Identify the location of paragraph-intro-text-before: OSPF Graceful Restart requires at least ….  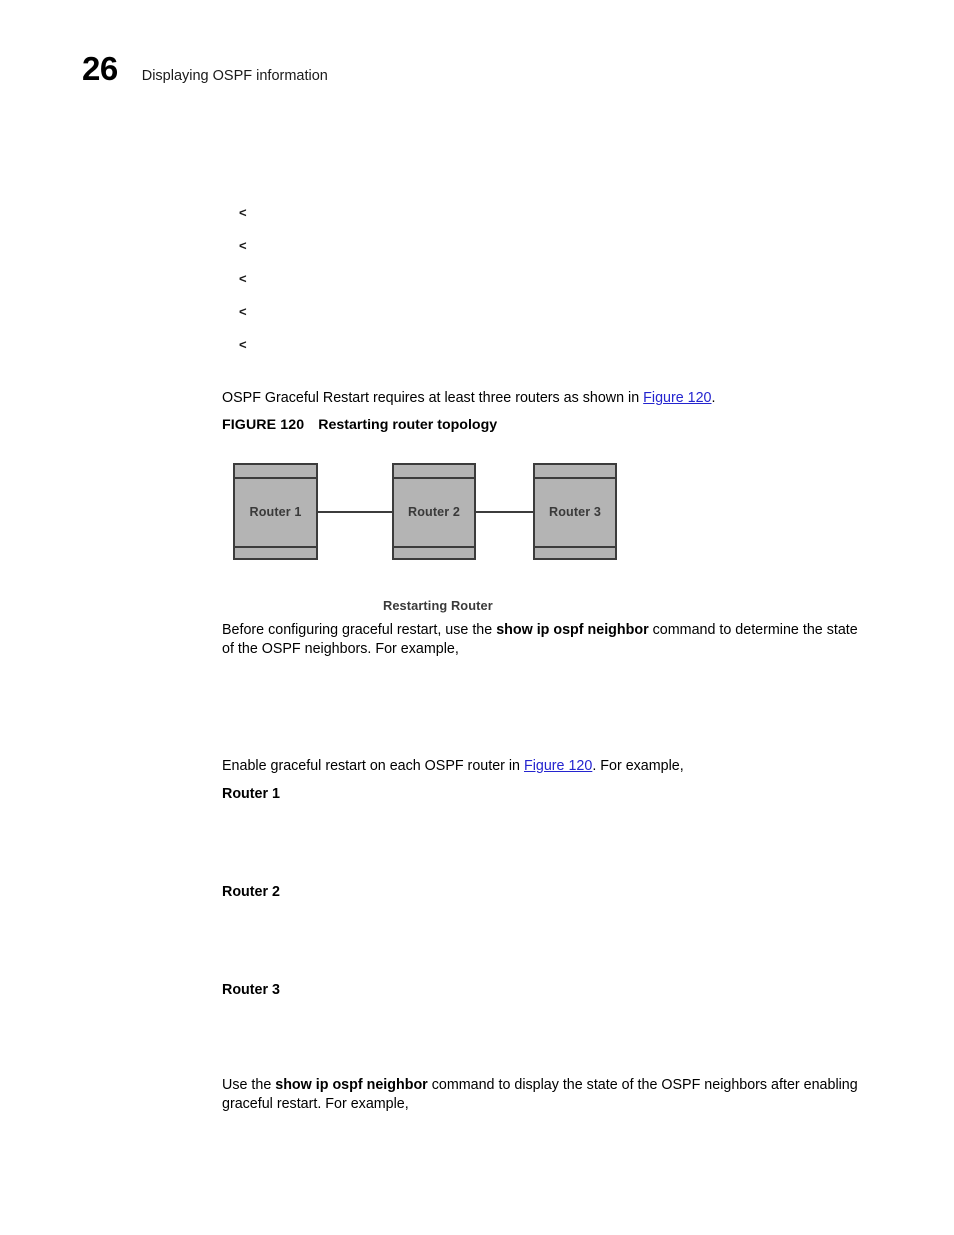
(433, 398).